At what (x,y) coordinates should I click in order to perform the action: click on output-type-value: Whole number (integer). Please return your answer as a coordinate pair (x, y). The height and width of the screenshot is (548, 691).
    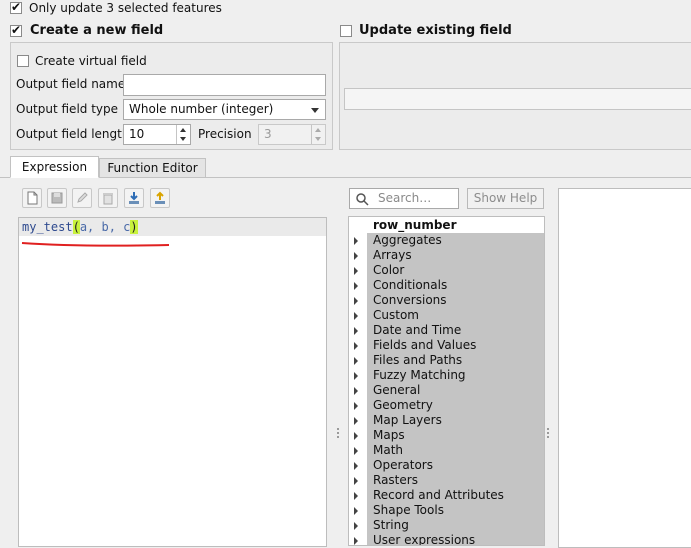
    Looking at the image, I should click on (201, 109).